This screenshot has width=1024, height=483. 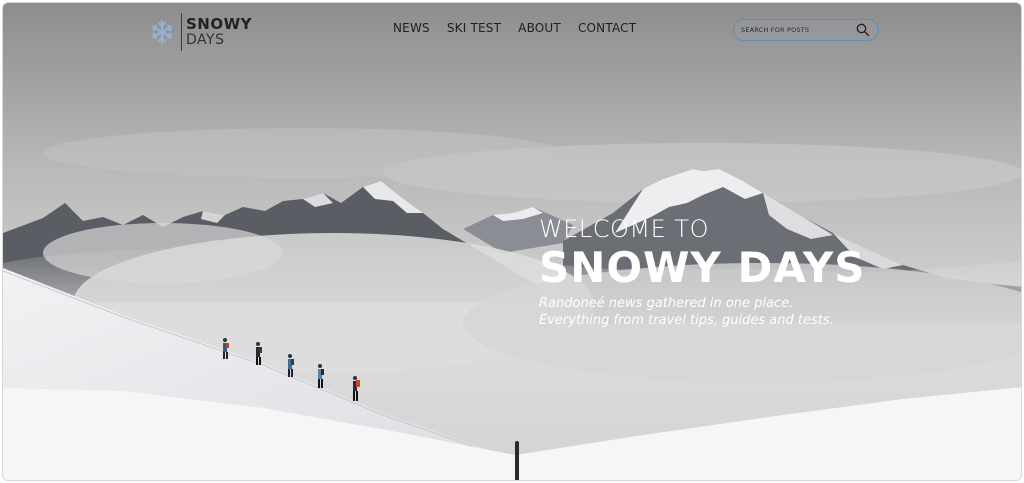 I want to click on search-input, so click(x=789, y=30).